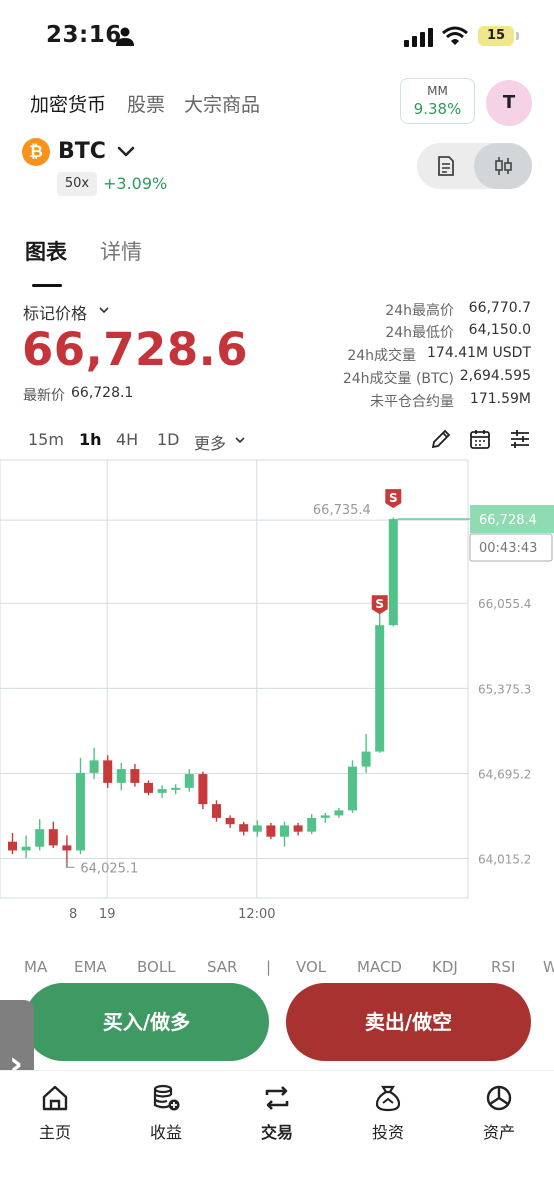  What do you see at coordinates (222, 967) in the screenshot?
I see `indicator-sar: SAR` at bounding box center [222, 967].